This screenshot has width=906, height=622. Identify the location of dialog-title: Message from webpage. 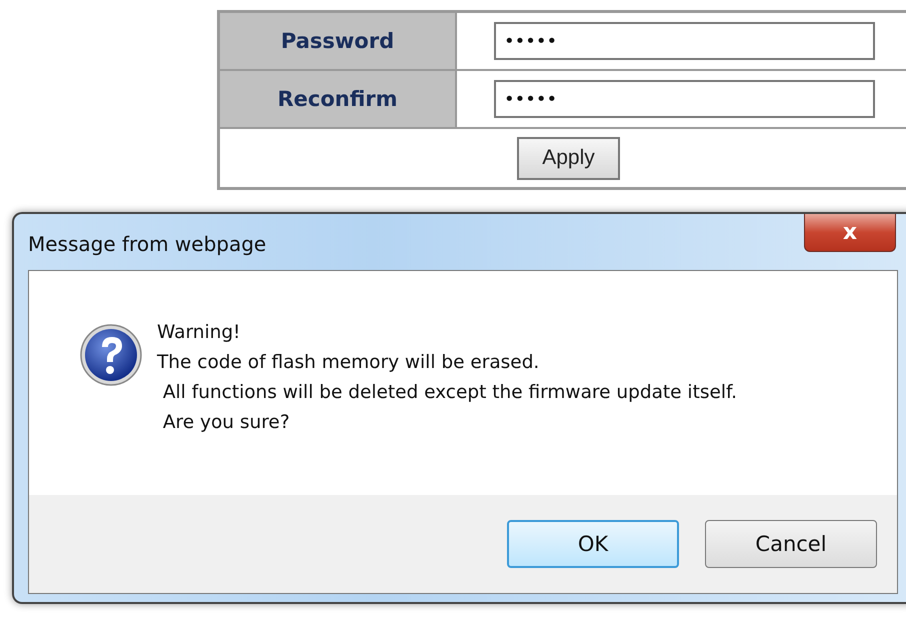
(147, 244).